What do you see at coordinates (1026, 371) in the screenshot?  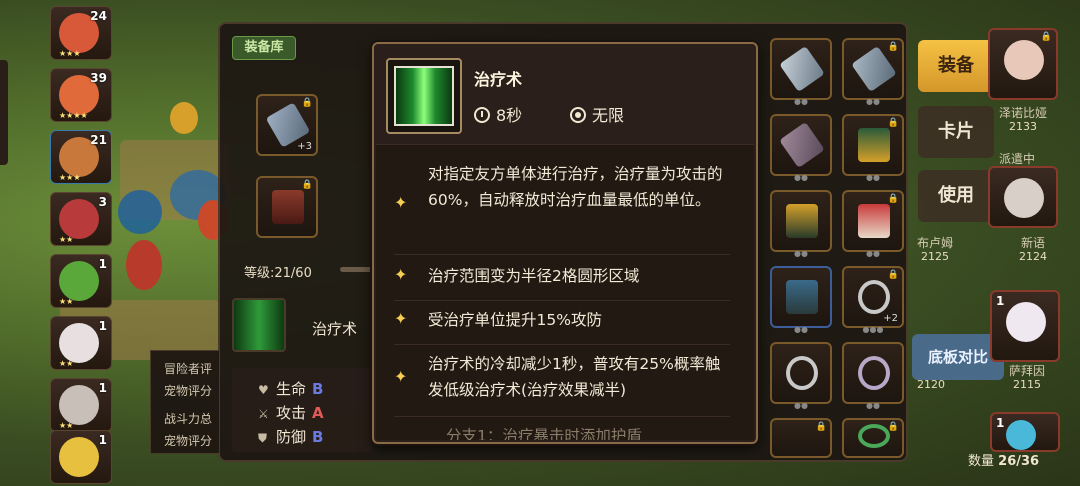 I see `hero-name: 萨拜因` at bounding box center [1026, 371].